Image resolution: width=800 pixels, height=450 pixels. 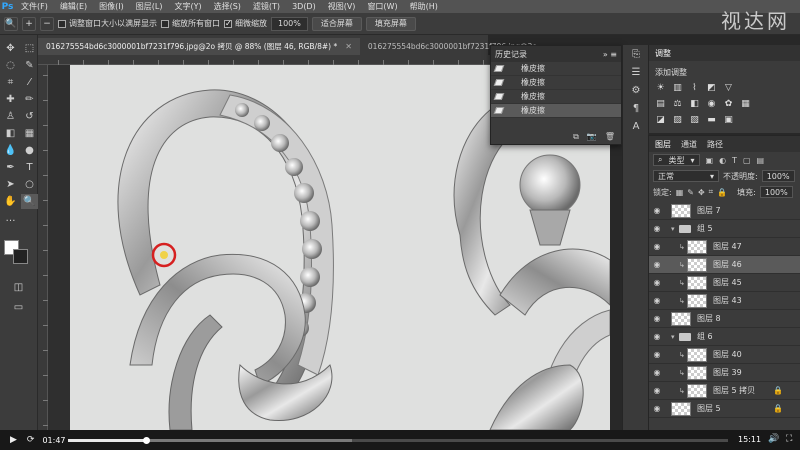 What do you see at coordinates (348, 46) in the screenshot?
I see `close-icon: ✕` at bounding box center [348, 46].